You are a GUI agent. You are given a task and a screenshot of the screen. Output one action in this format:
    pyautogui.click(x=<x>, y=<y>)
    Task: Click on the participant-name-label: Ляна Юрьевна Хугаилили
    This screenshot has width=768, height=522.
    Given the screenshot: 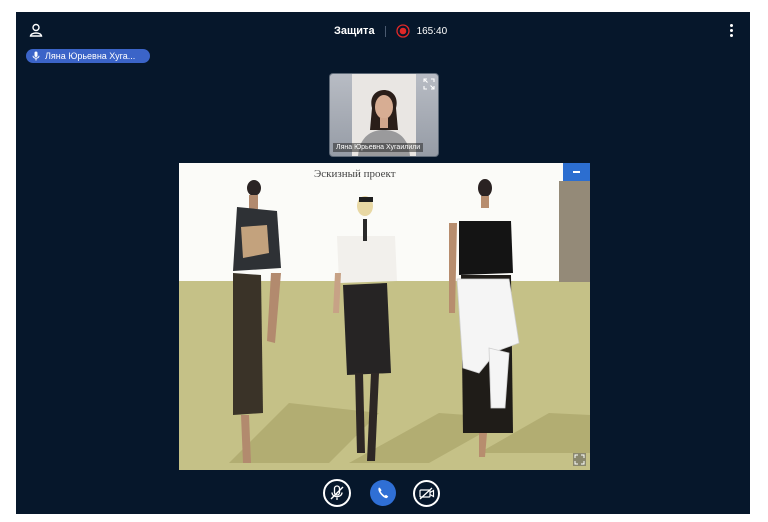 What is the action you would take?
    pyautogui.click(x=378, y=147)
    